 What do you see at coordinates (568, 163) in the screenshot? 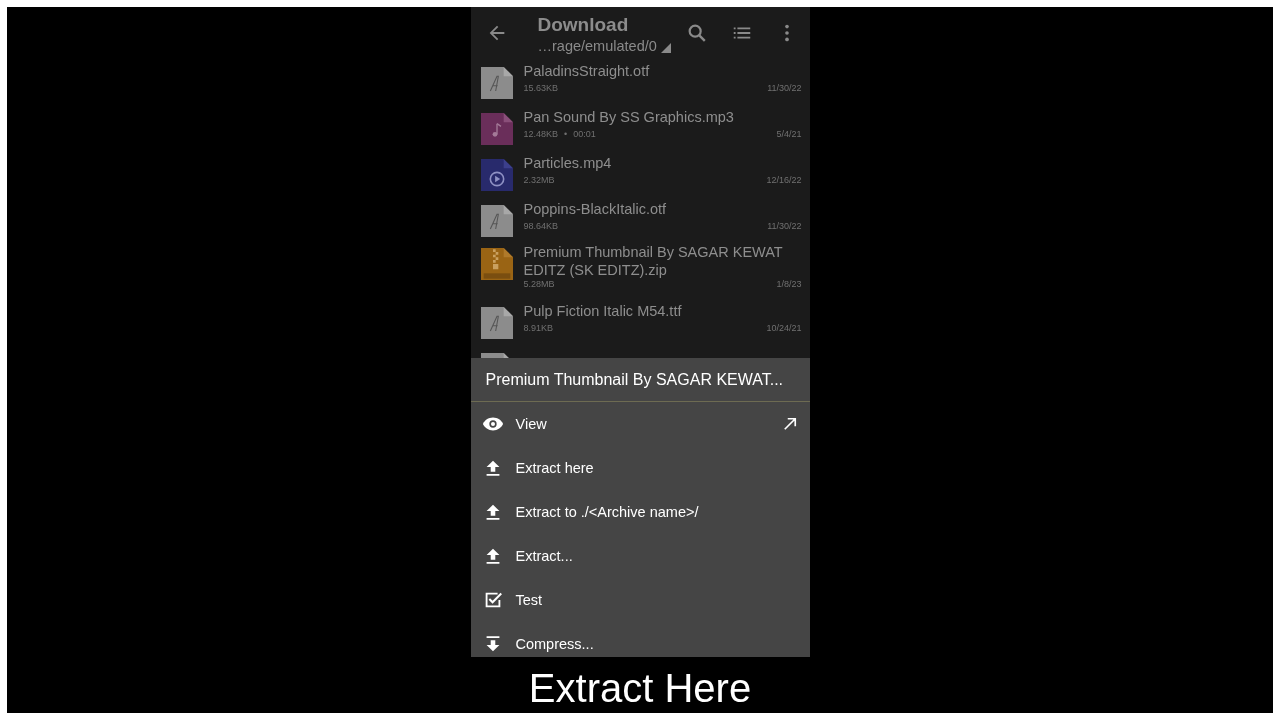
I see `file-name: Particles.mp4` at bounding box center [568, 163].